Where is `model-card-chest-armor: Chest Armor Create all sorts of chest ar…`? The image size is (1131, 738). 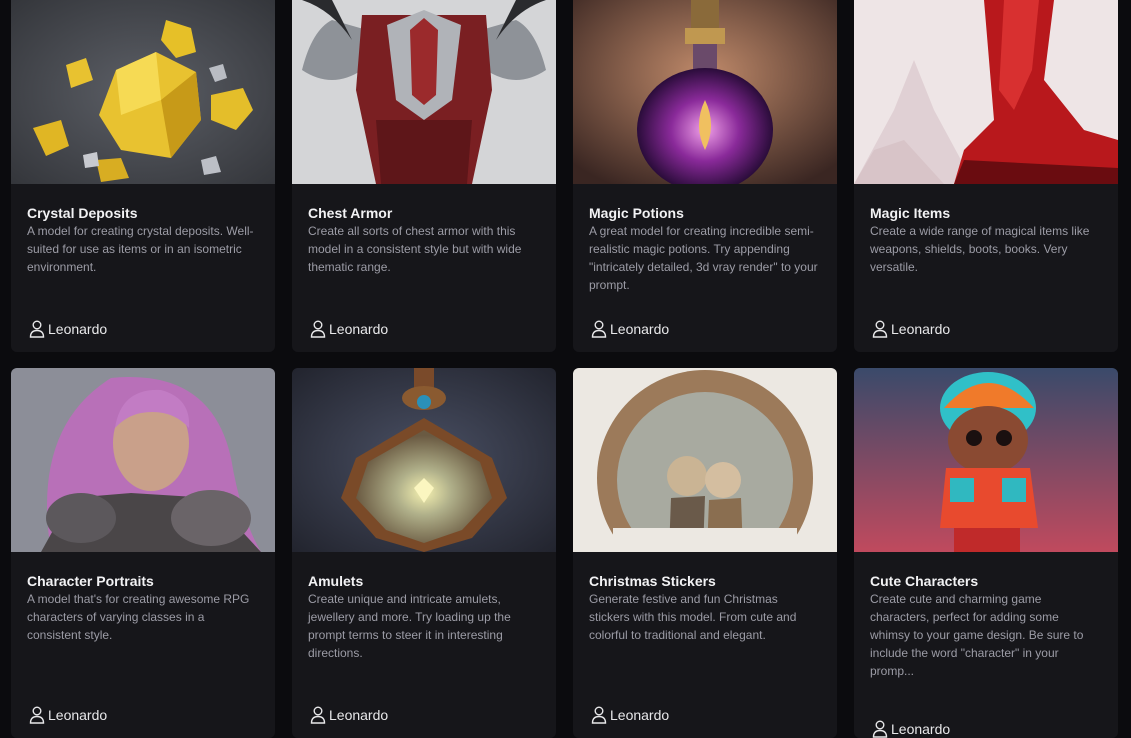
model-card-chest-armor: Chest Armor Create all sorts of chest ar… is located at coordinates (424, 176).